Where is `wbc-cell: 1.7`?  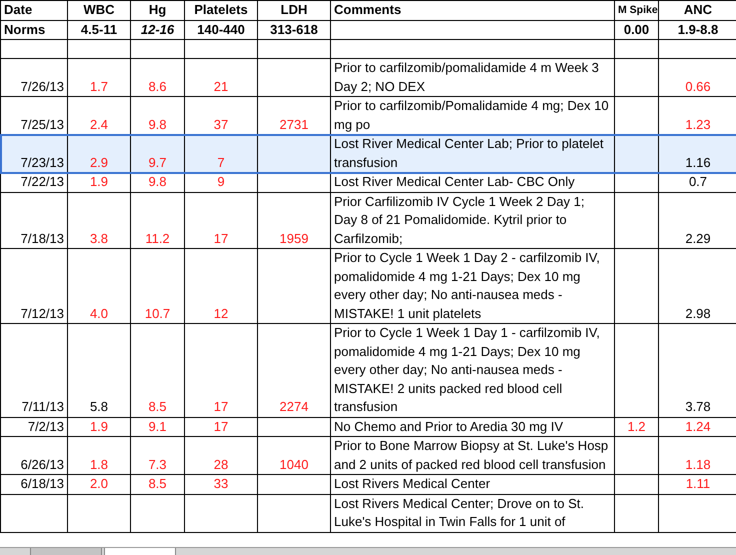
wbc-cell: 1.7 is located at coordinates (99, 77).